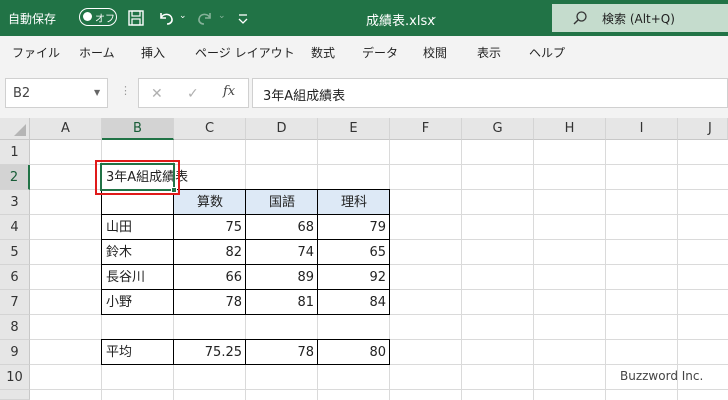 The width and height of the screenshot is (728, 400). I want to click on watermark: Buzzword Inc., so click(662, 376).